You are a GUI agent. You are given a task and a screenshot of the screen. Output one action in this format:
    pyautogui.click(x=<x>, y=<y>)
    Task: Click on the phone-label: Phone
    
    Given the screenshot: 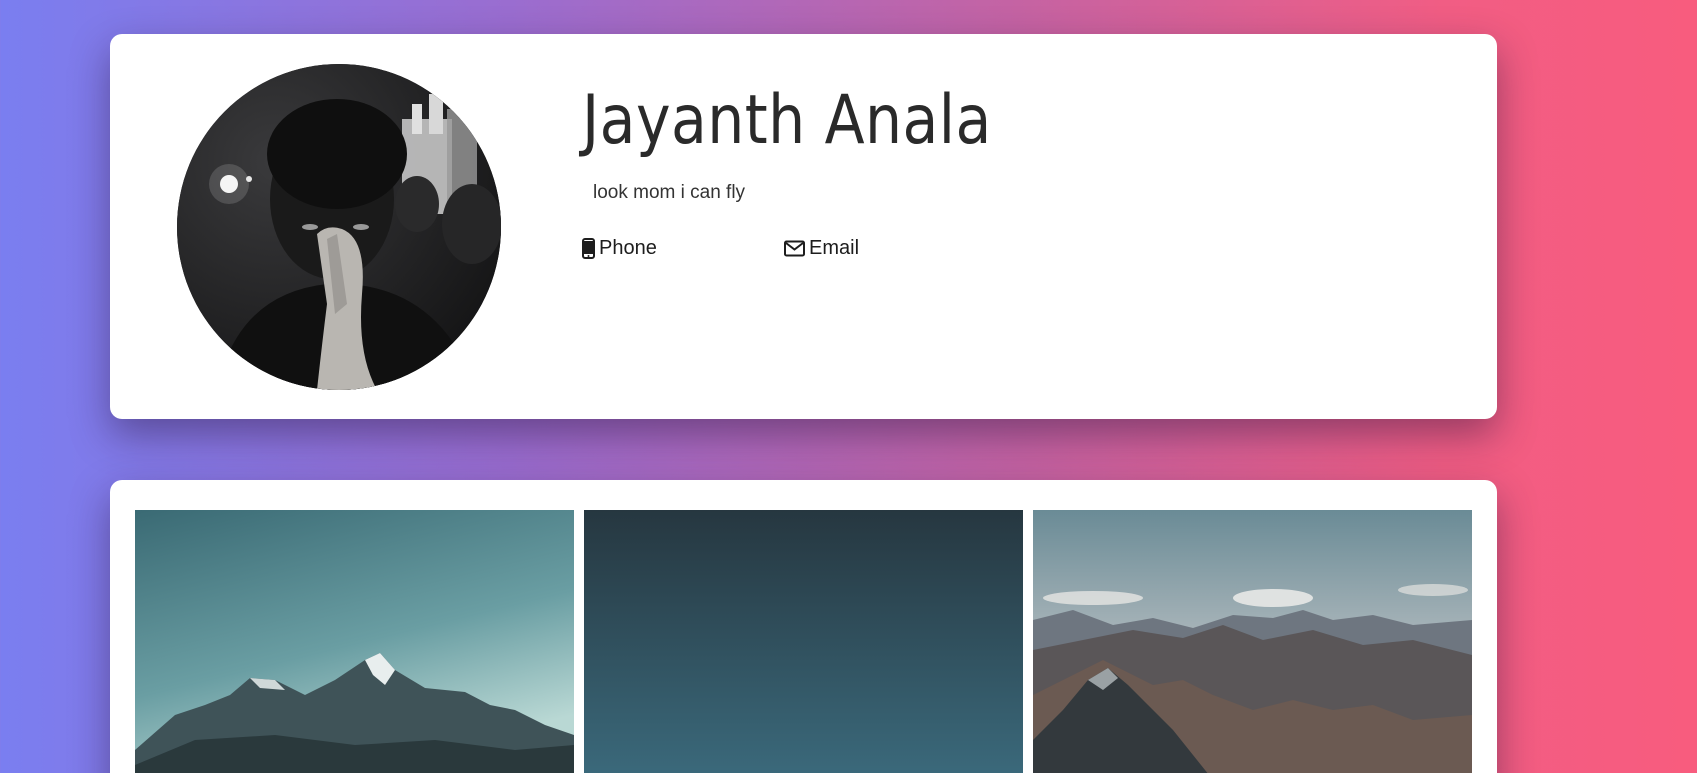 What is the action you would take?
    pyautogui.click(x=628, y=248)
    